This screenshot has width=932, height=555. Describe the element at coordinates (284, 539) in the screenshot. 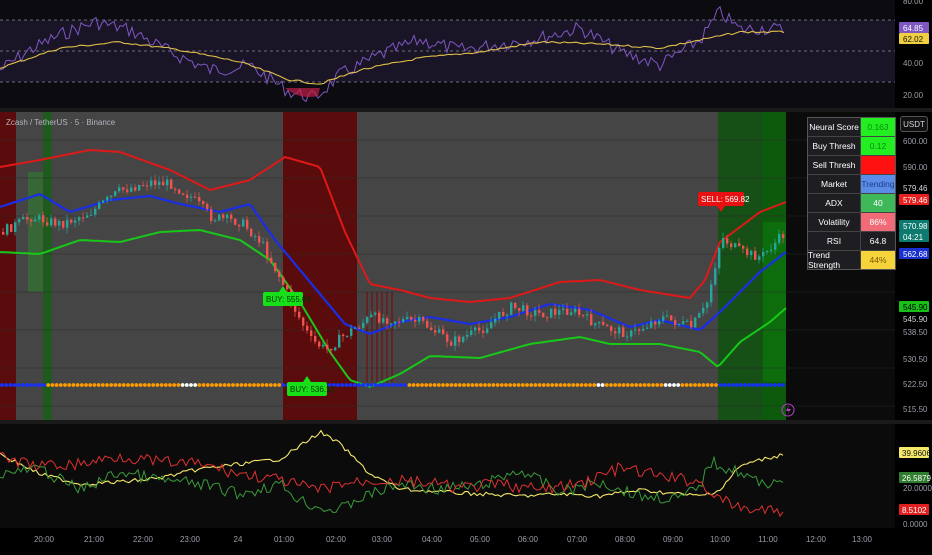

I see `time-label: 01:00` at that location.